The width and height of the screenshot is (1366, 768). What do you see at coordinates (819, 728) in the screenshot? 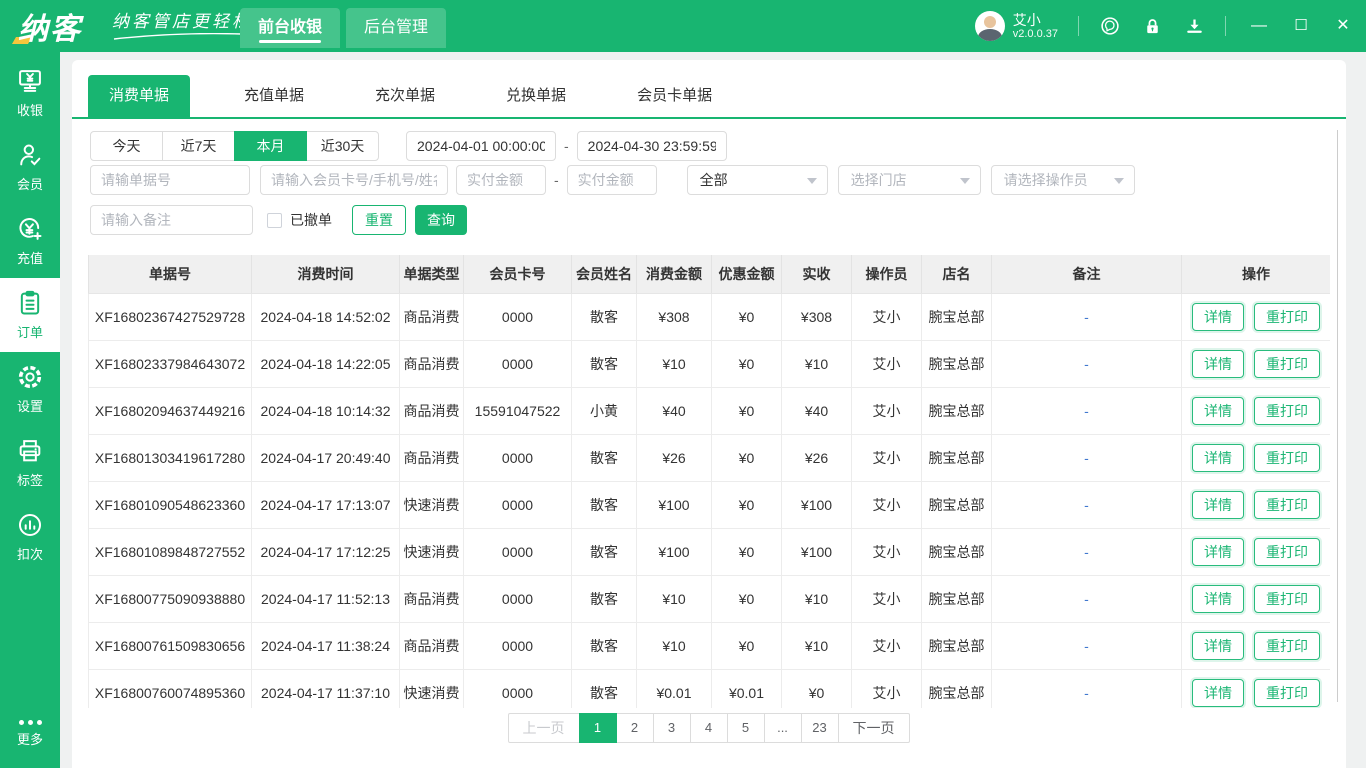
I see `page-button-23: 23` at bounding box center [819, 728].